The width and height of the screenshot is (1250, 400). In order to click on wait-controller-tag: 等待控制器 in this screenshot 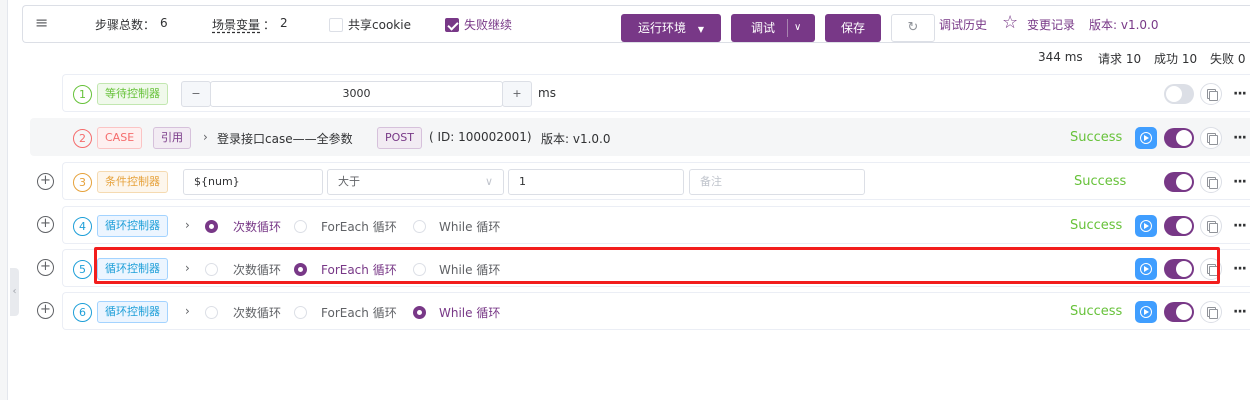, I will do `click(132, 94)`.